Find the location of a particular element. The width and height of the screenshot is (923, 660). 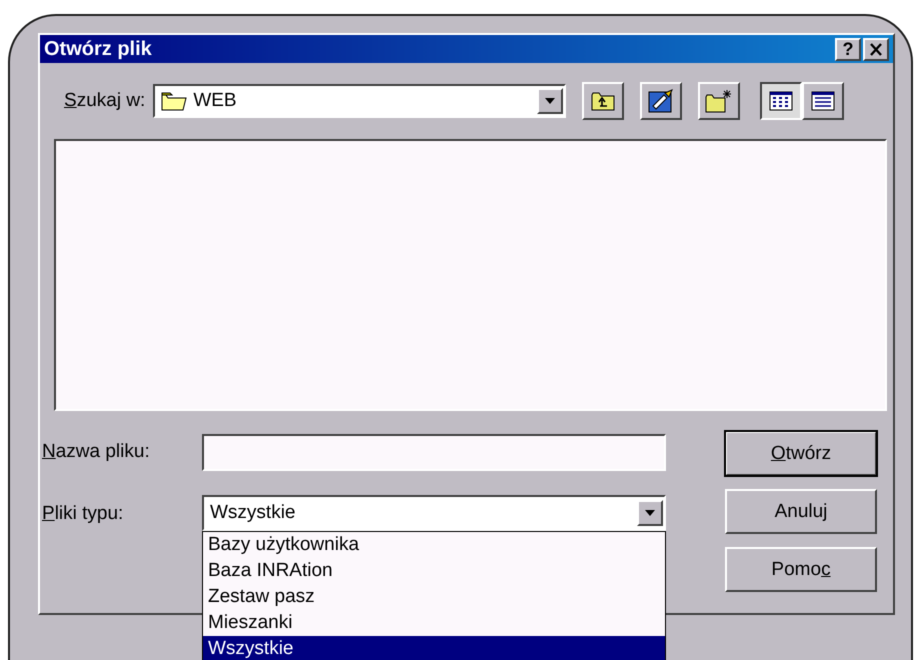

file-type-dropdown: Wszystkie is located at coordinates (434, 513).